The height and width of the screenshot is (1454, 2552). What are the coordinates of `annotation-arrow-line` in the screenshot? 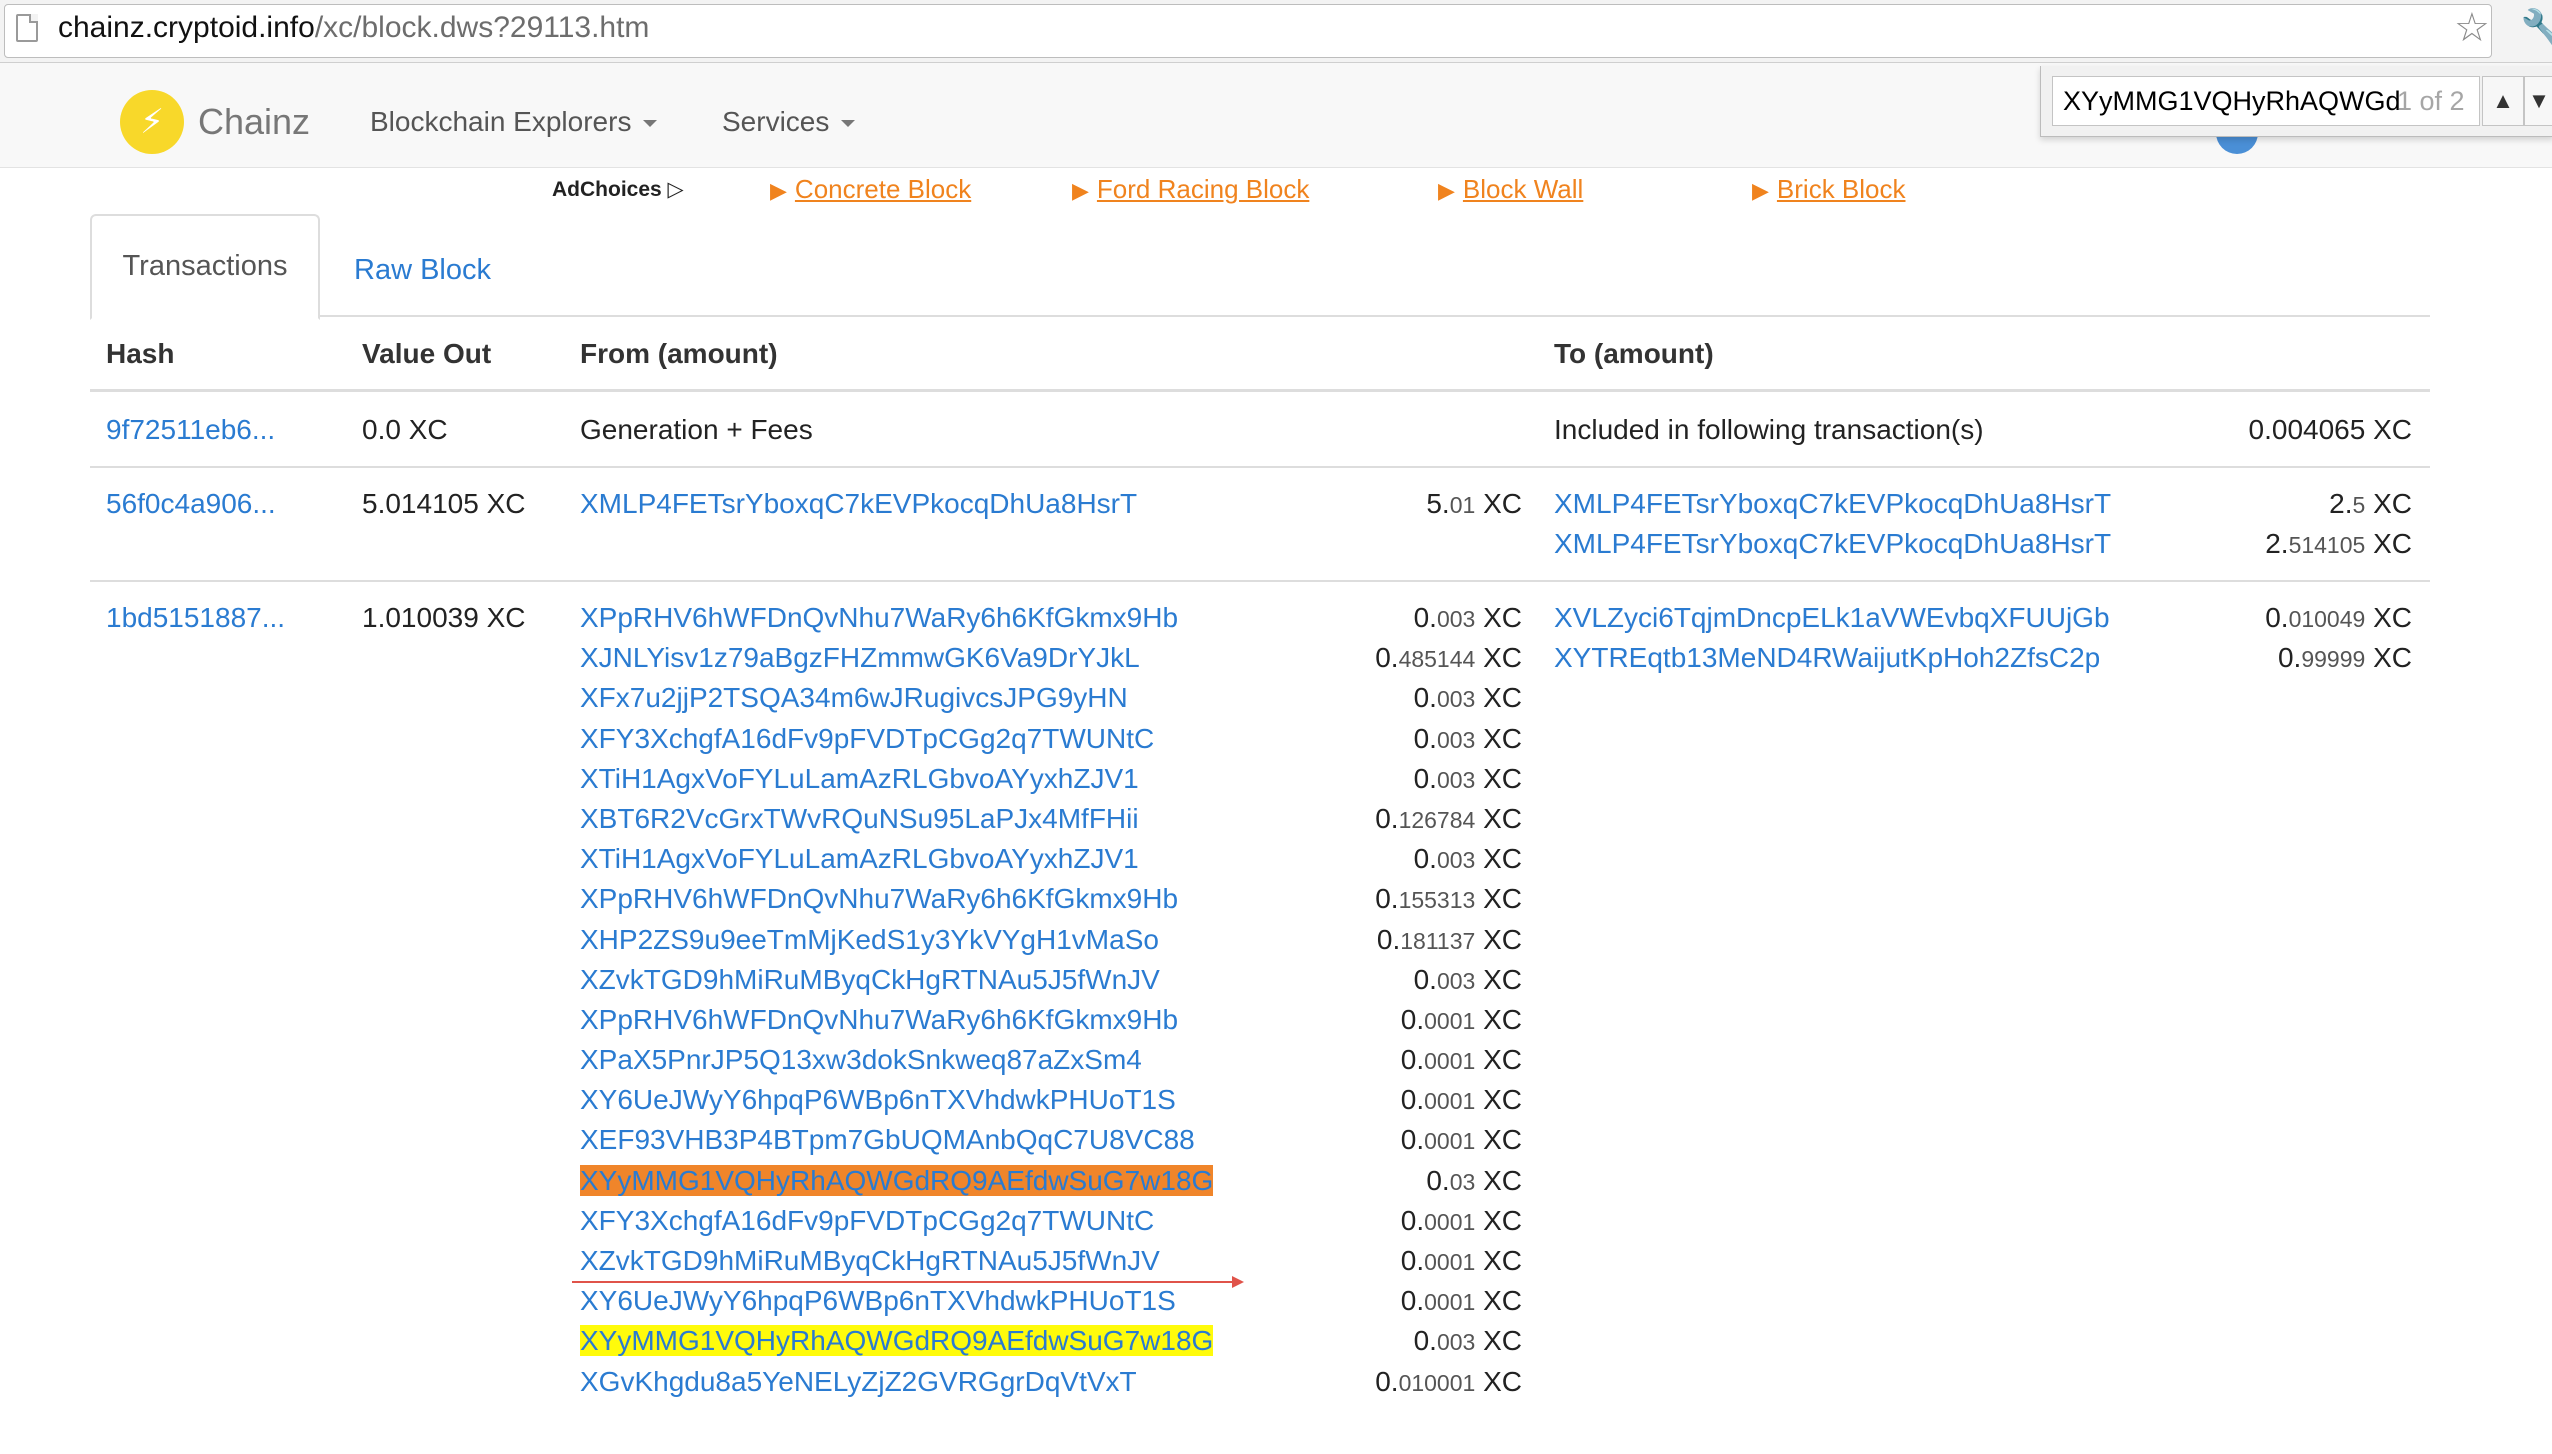 It's located at (904, 1282).